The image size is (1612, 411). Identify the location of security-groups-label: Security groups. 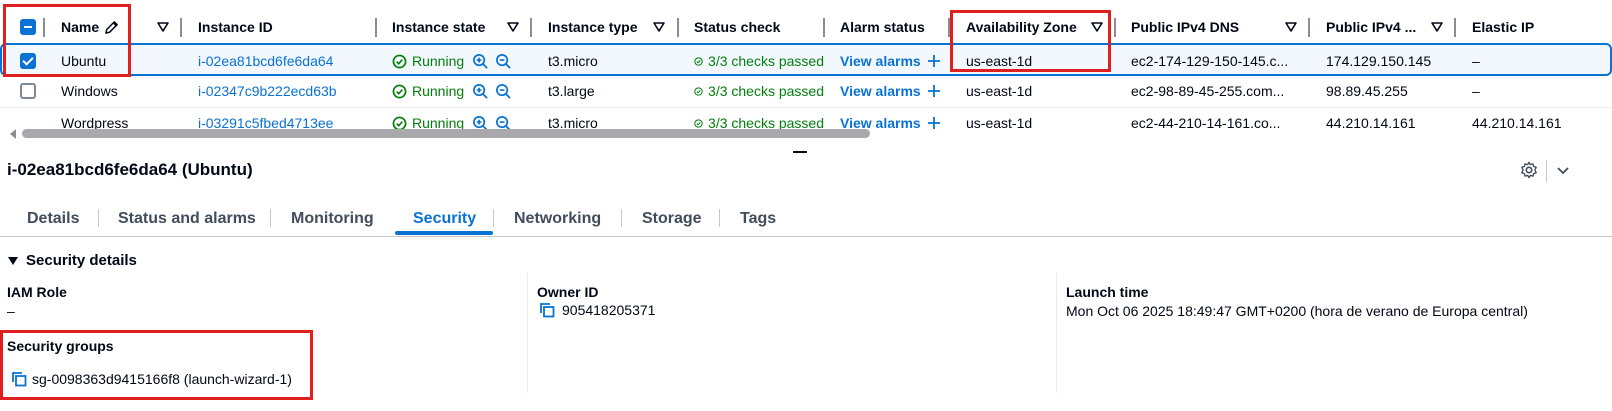
(60, 346).